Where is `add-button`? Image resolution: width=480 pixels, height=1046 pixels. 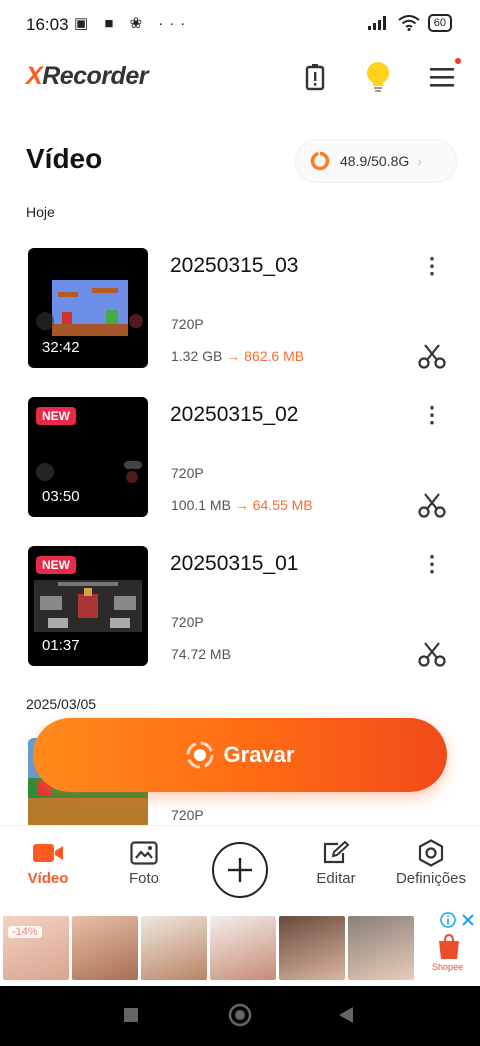 add-button is located at coordinates (240, 870).